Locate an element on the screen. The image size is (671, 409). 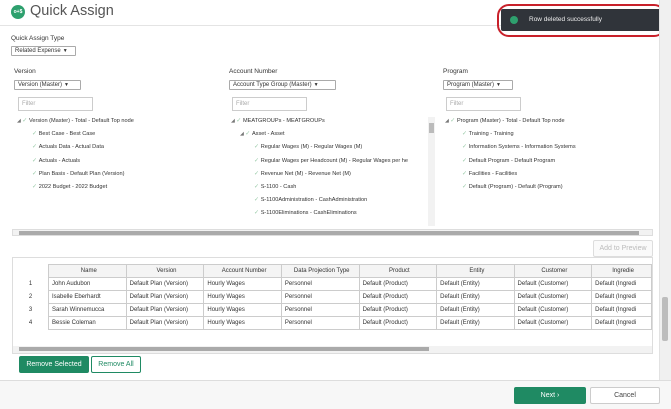
program-select: Program (Master) ▼ is located at coordinates (478, 85).